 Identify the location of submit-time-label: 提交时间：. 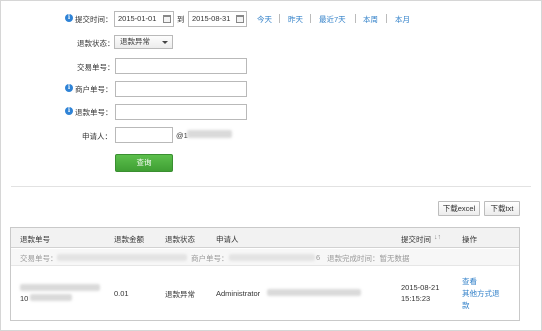
(94, 19).